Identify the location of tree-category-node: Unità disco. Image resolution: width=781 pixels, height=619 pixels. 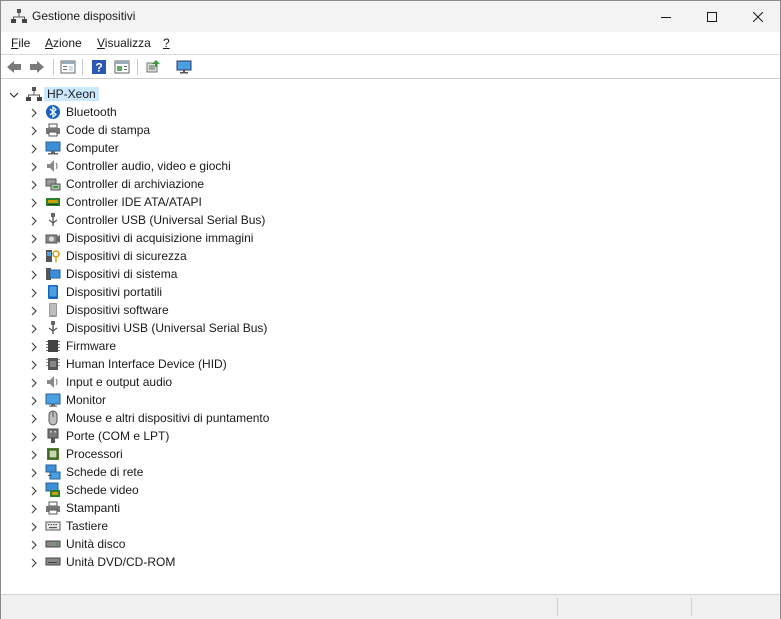
(390, 544).